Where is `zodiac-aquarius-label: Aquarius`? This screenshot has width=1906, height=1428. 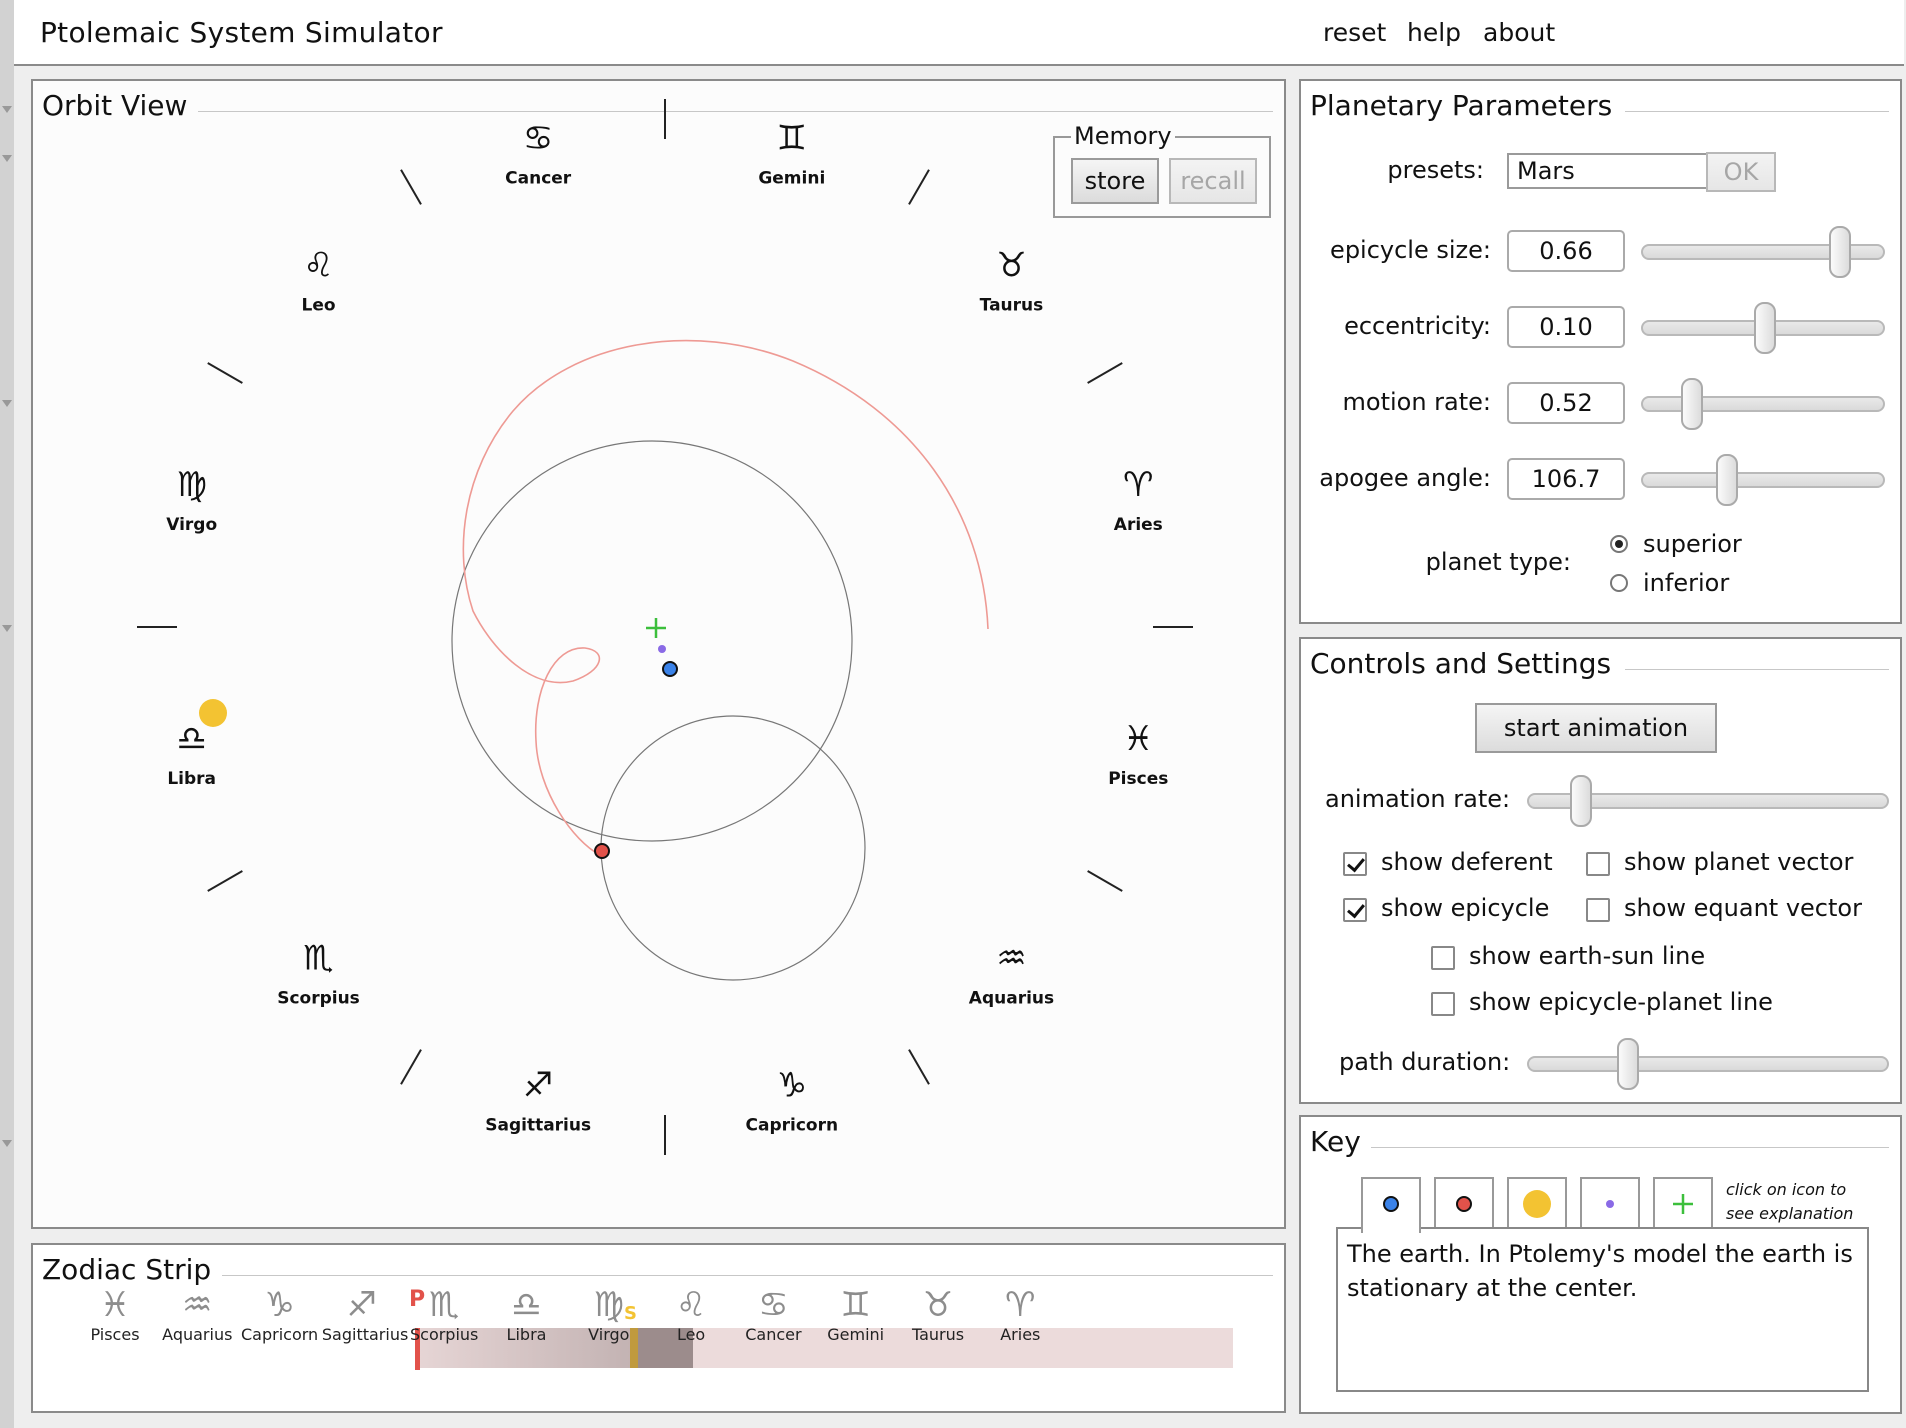
zodiac-aquarius-label: Aquarius is located at coordinates (1011, 998).